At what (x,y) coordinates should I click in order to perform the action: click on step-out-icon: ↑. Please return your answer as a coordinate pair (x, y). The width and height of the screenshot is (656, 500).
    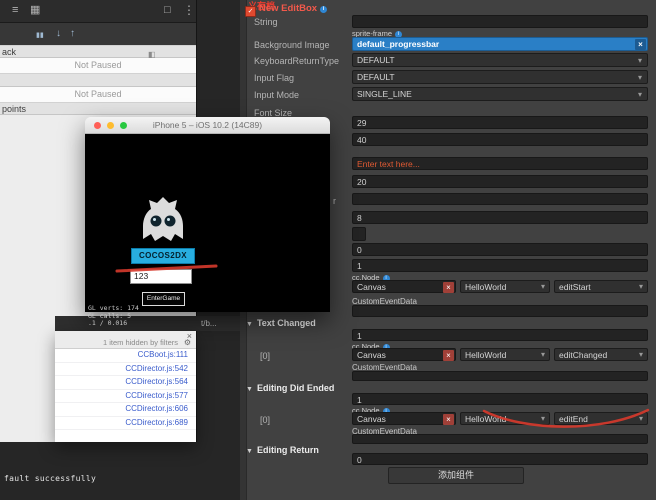
    Looking at the image, I should click on (72, 34).